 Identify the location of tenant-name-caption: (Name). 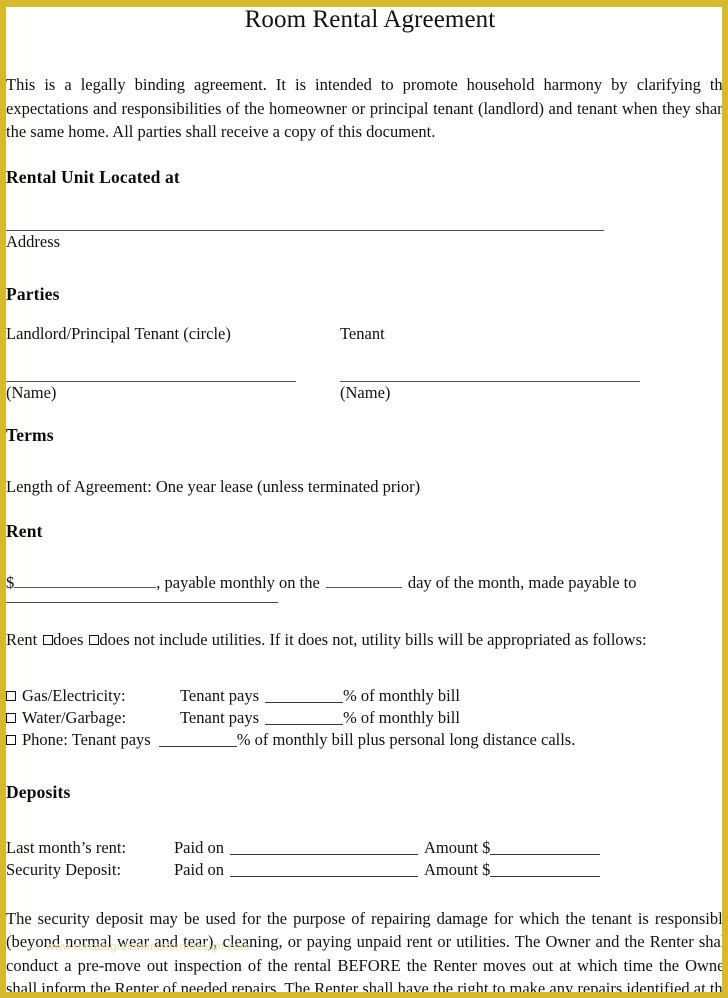
(365, 392).